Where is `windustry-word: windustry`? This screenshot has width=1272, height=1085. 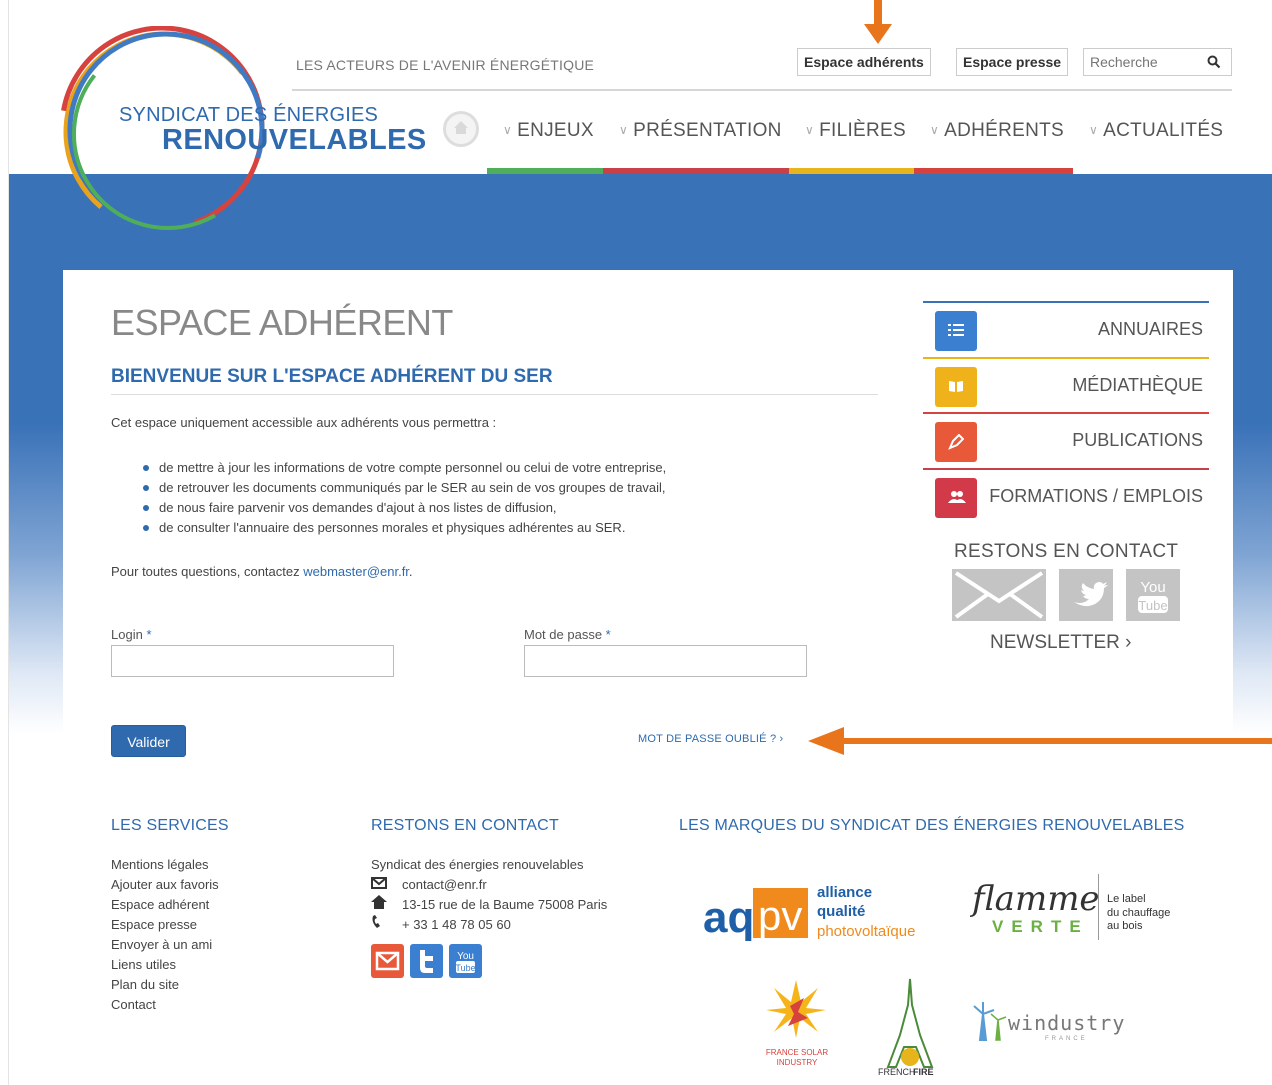 windustry-word: windustry is located at coordinates (1066, 1023).